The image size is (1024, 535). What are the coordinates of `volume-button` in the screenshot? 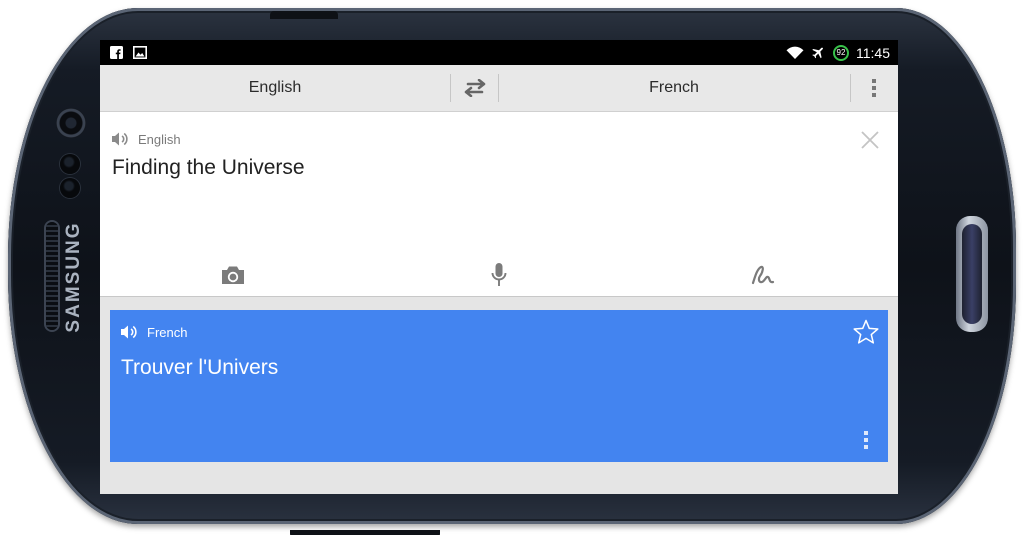 It's located at (365, 532).